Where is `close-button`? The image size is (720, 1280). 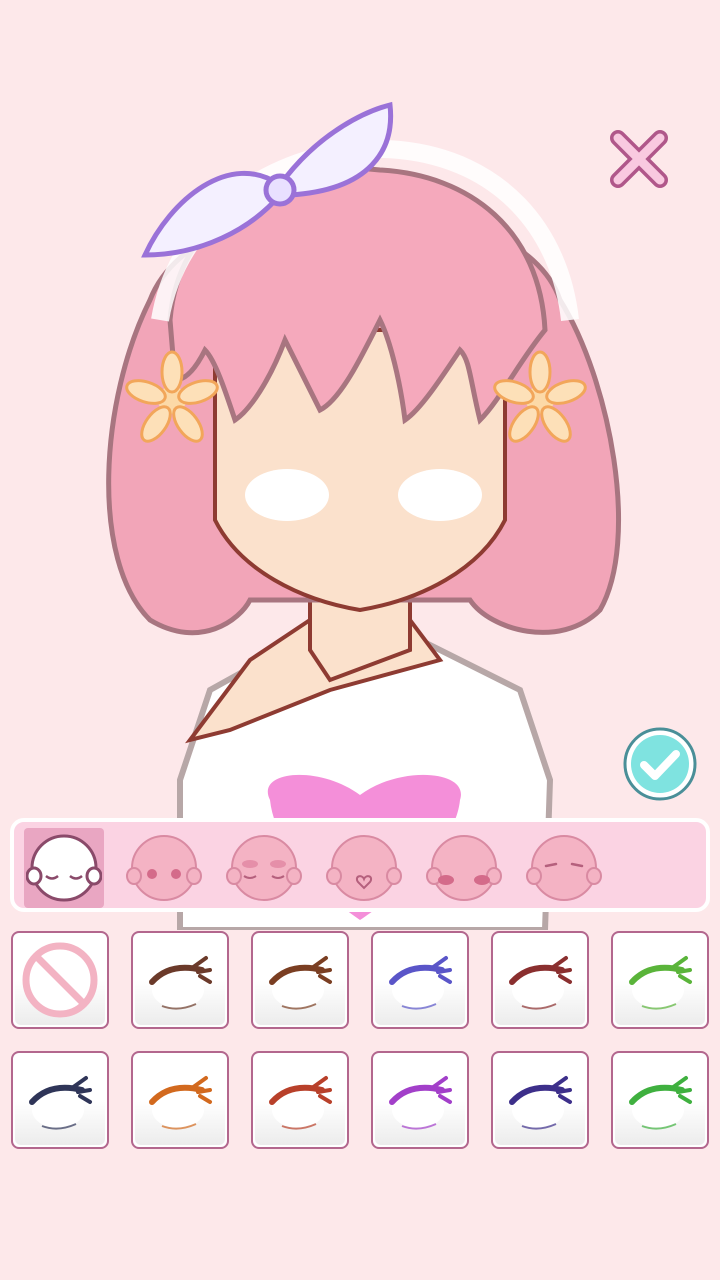
close-button is located at coordinates (639, 159).